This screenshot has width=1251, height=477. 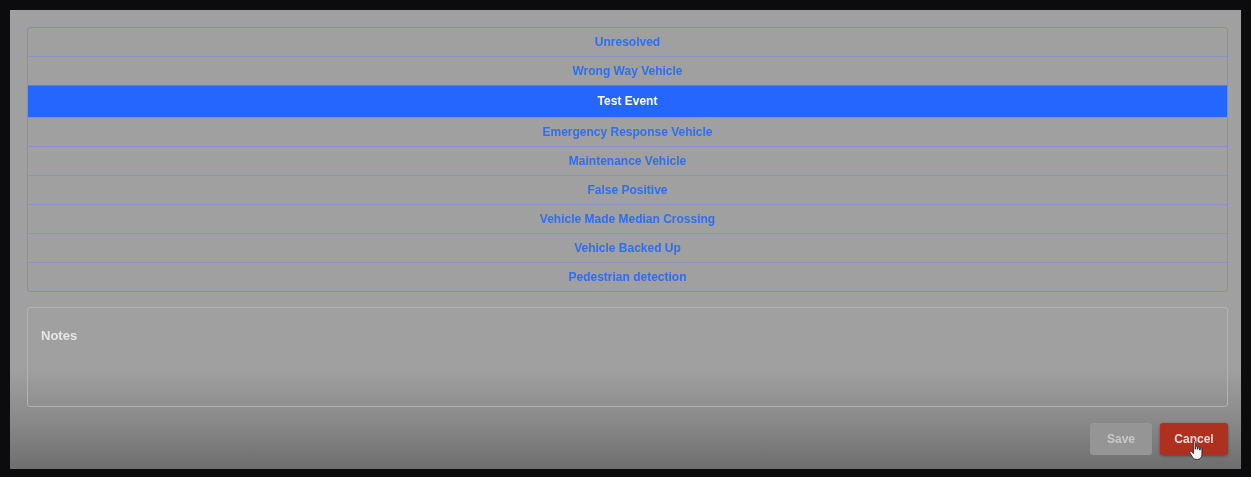 What do you see at coordinates (59, 335) in the screenshot?
I see `notes-label: Notes` at bounding box center [59, 335].